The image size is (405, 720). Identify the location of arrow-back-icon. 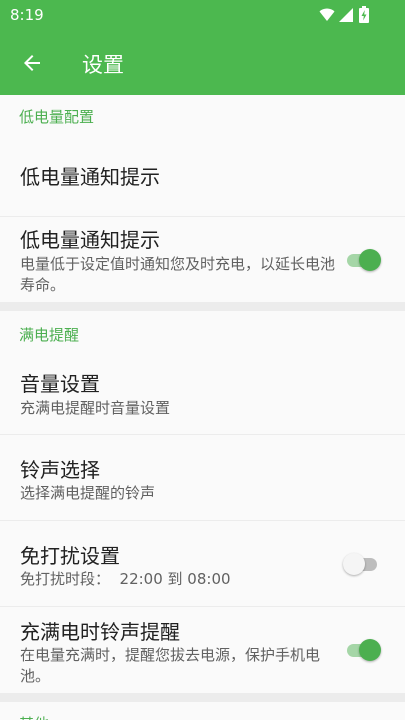
(32, 63).